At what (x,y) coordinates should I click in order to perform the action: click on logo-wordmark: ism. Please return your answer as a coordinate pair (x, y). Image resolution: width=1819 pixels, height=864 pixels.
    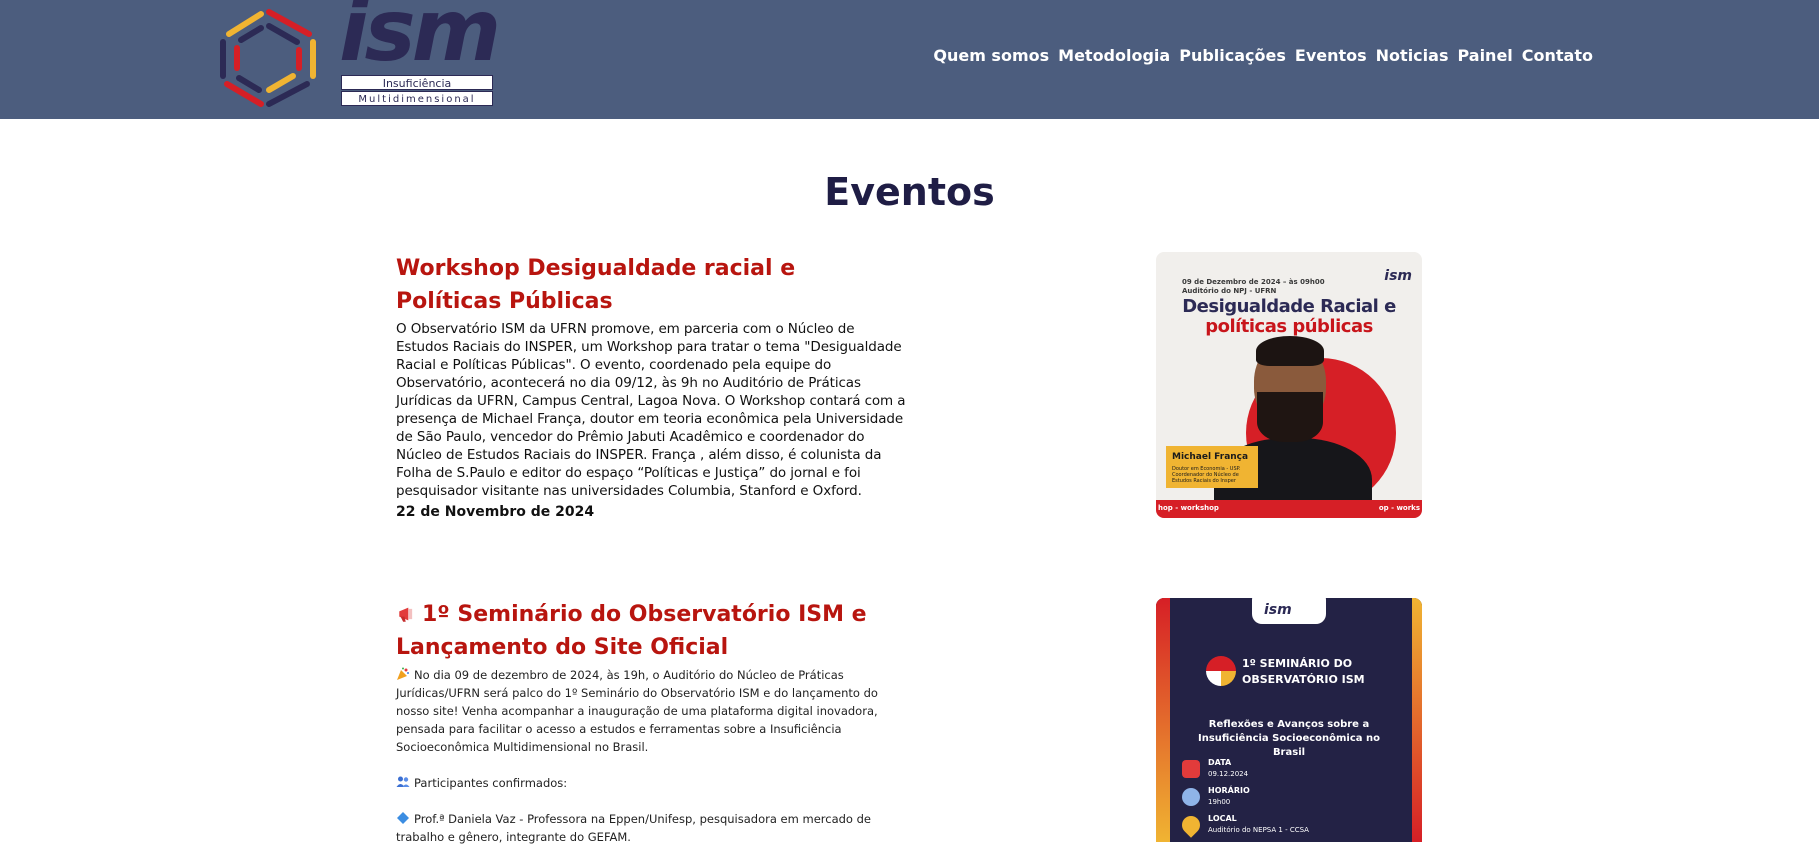
    Looking at the image, I should click on (420, 40).